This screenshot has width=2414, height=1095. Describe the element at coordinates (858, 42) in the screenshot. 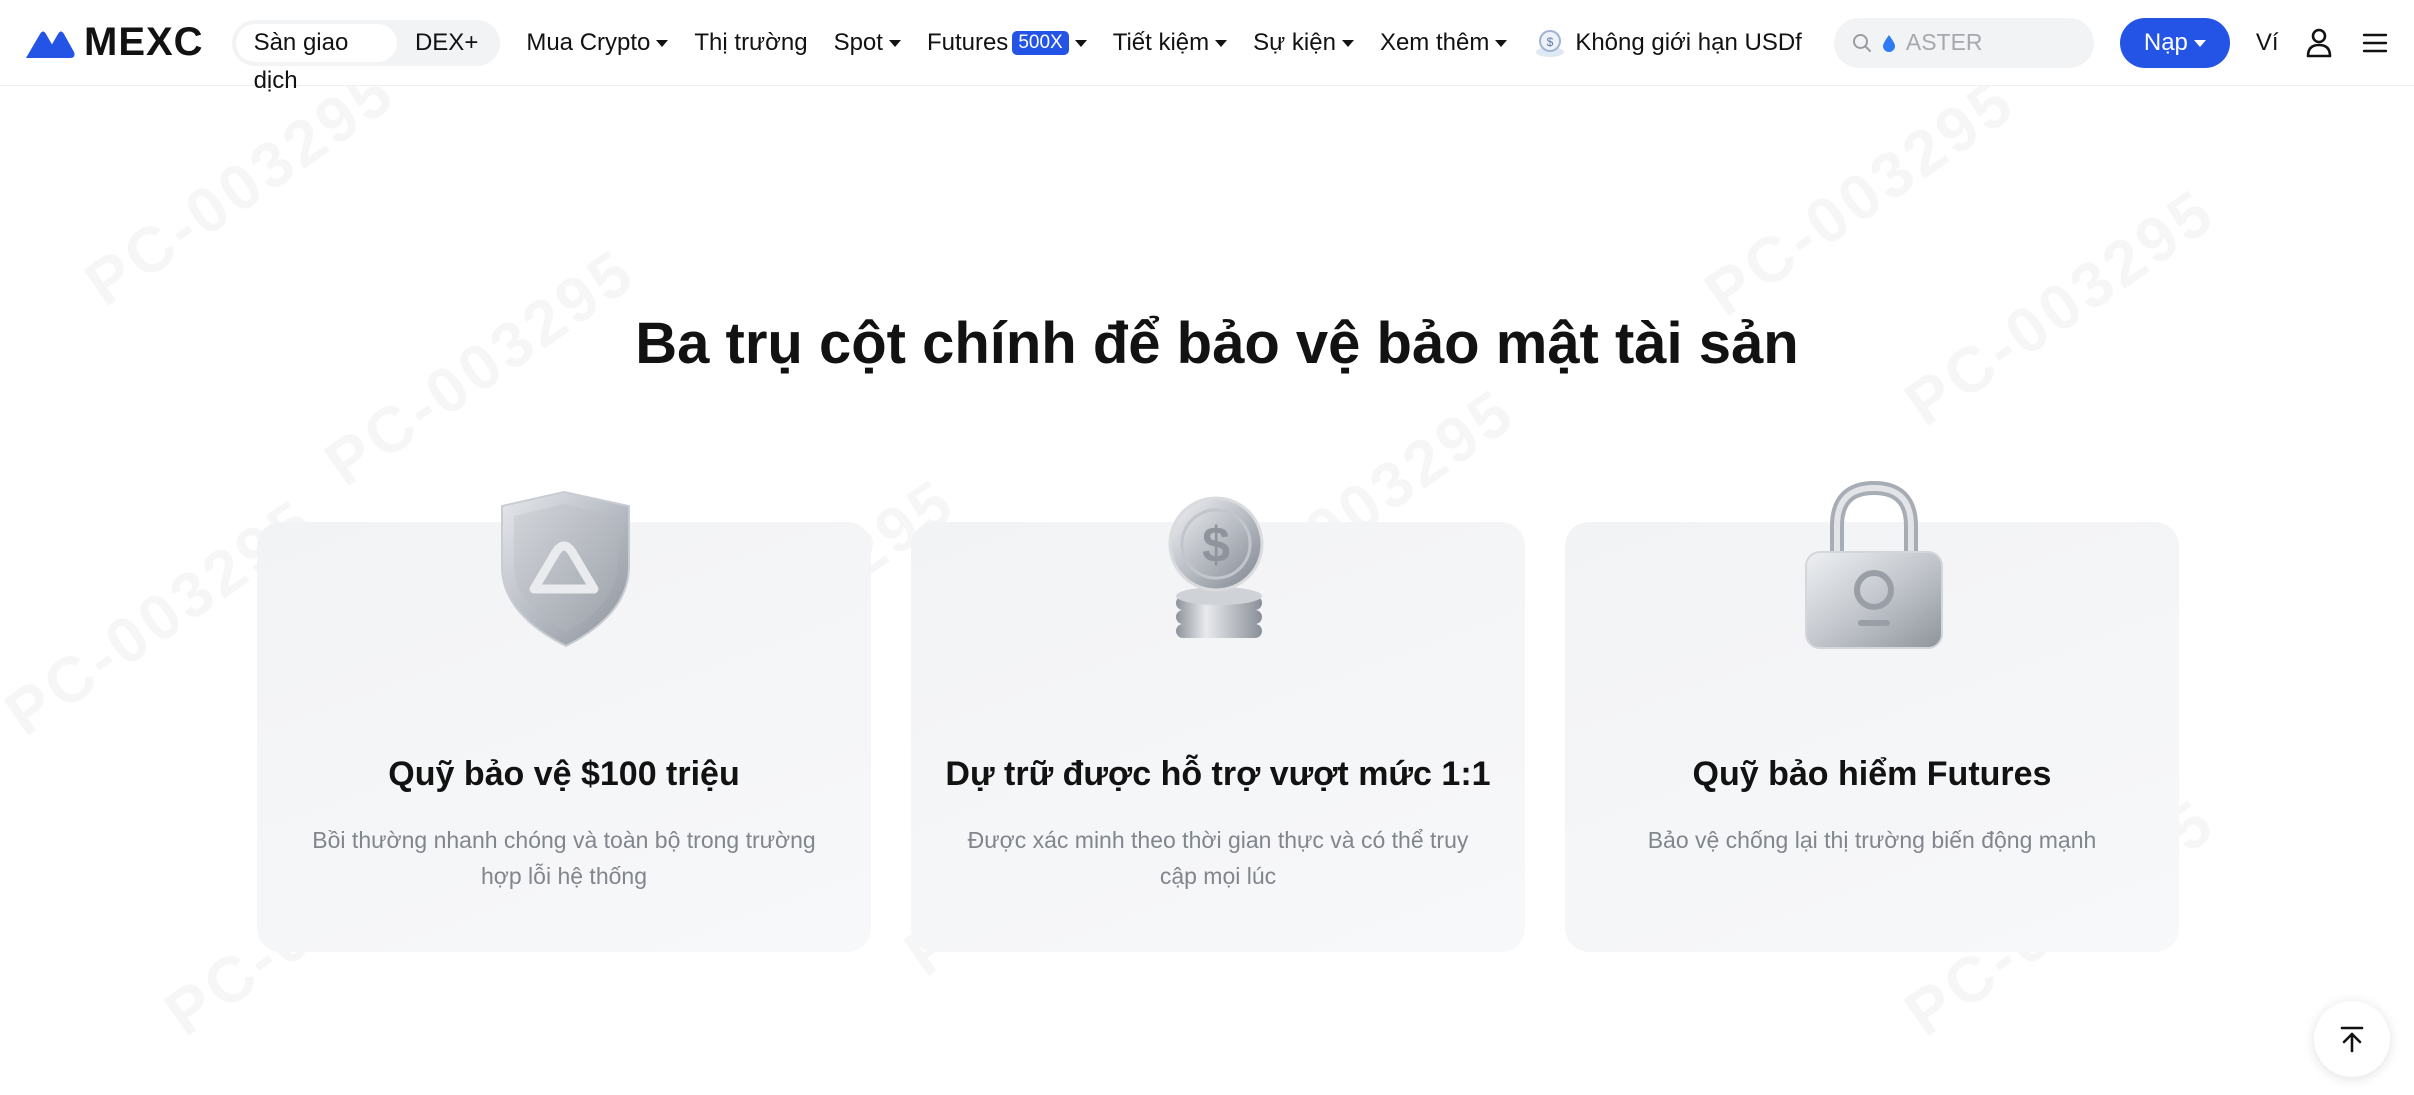

I see `nav-label: Spot` at that location.